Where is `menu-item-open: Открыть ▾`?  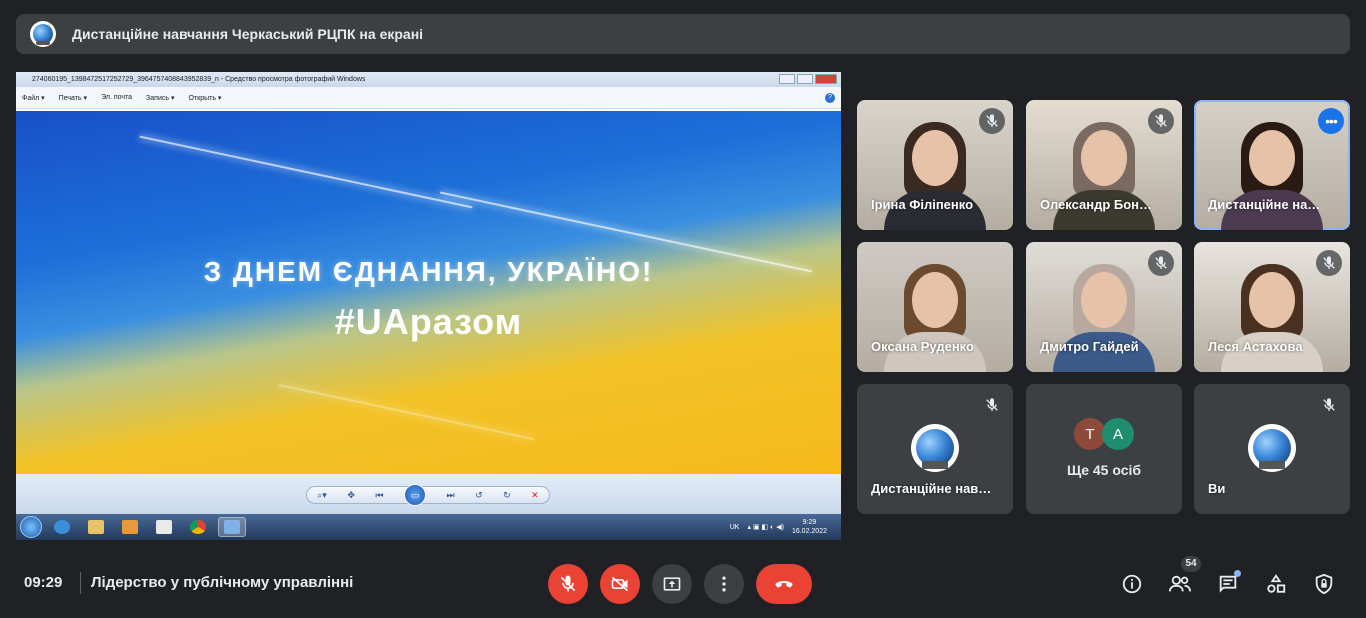 menu-item-open: Открыть ▾ is located at coordinates (205, 98).